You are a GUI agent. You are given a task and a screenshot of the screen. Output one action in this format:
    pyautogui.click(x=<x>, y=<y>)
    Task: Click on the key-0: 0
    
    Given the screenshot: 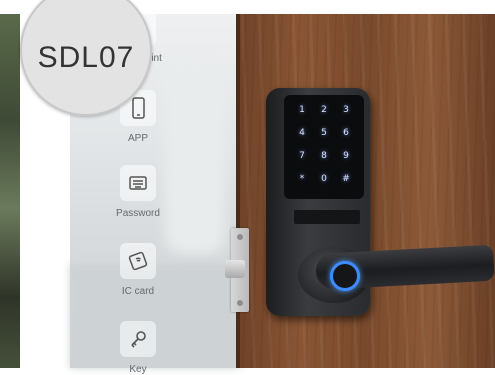 What is the action you would take?
    pyautogui.click(x=324, y=179)
    